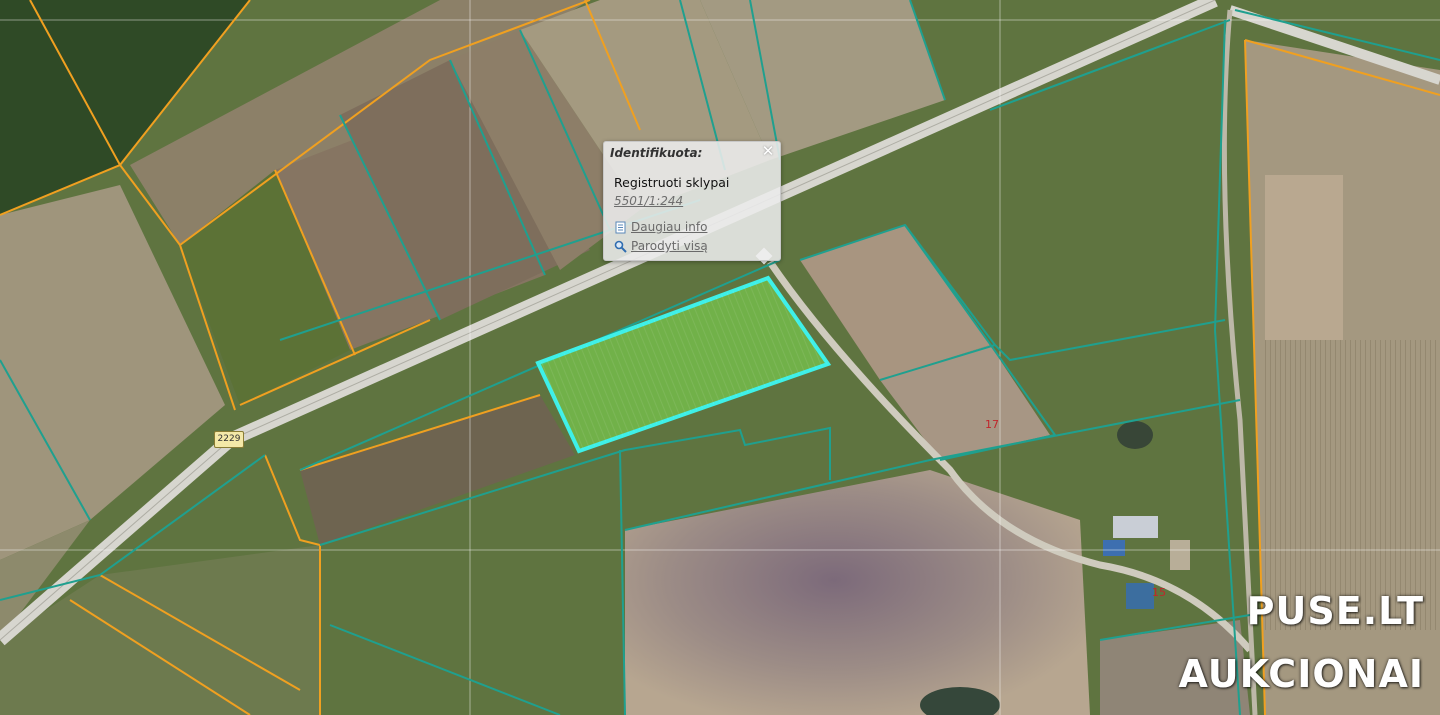 This screenshot has height=715, width=1440. I want to click on more-info-label: Daugiau info, so click(669, 227).